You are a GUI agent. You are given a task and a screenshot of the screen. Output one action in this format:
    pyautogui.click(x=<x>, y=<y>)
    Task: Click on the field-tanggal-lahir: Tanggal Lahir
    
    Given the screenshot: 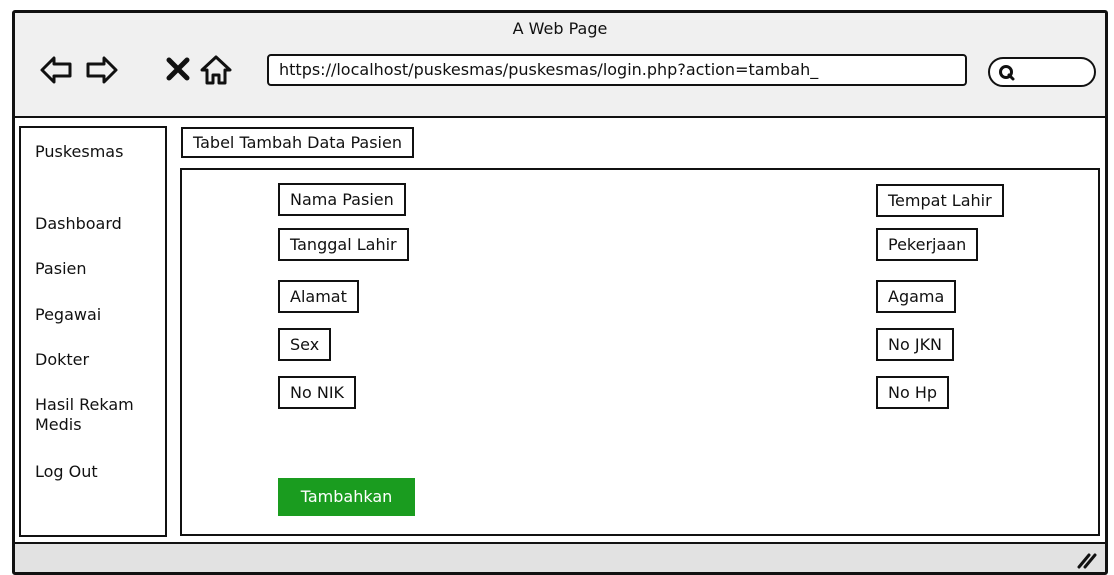 What is the action you would take?
    pyautogui.click(x=343, y=244)
    